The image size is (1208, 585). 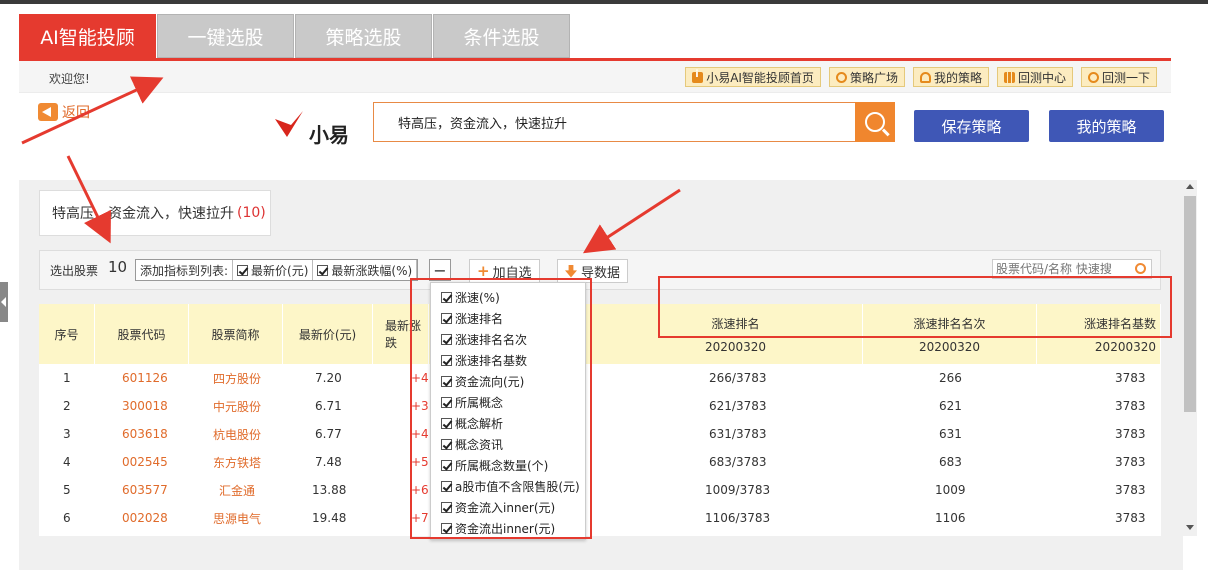 What do you see at coordinates (92, 110) in the screenshot?
I see `arrow-to-welcome` at bounding box center [92, 110].